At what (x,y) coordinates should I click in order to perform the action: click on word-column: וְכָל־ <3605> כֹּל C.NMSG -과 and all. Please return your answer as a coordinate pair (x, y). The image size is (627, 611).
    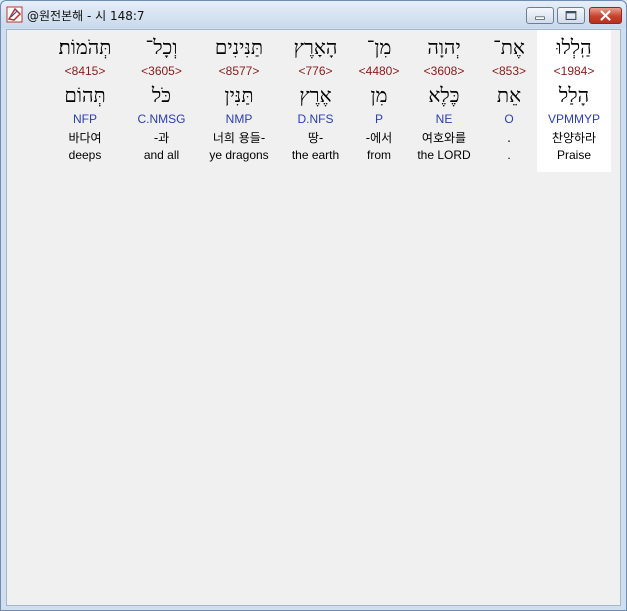
    Looking at the image, I should click on (161, 101).